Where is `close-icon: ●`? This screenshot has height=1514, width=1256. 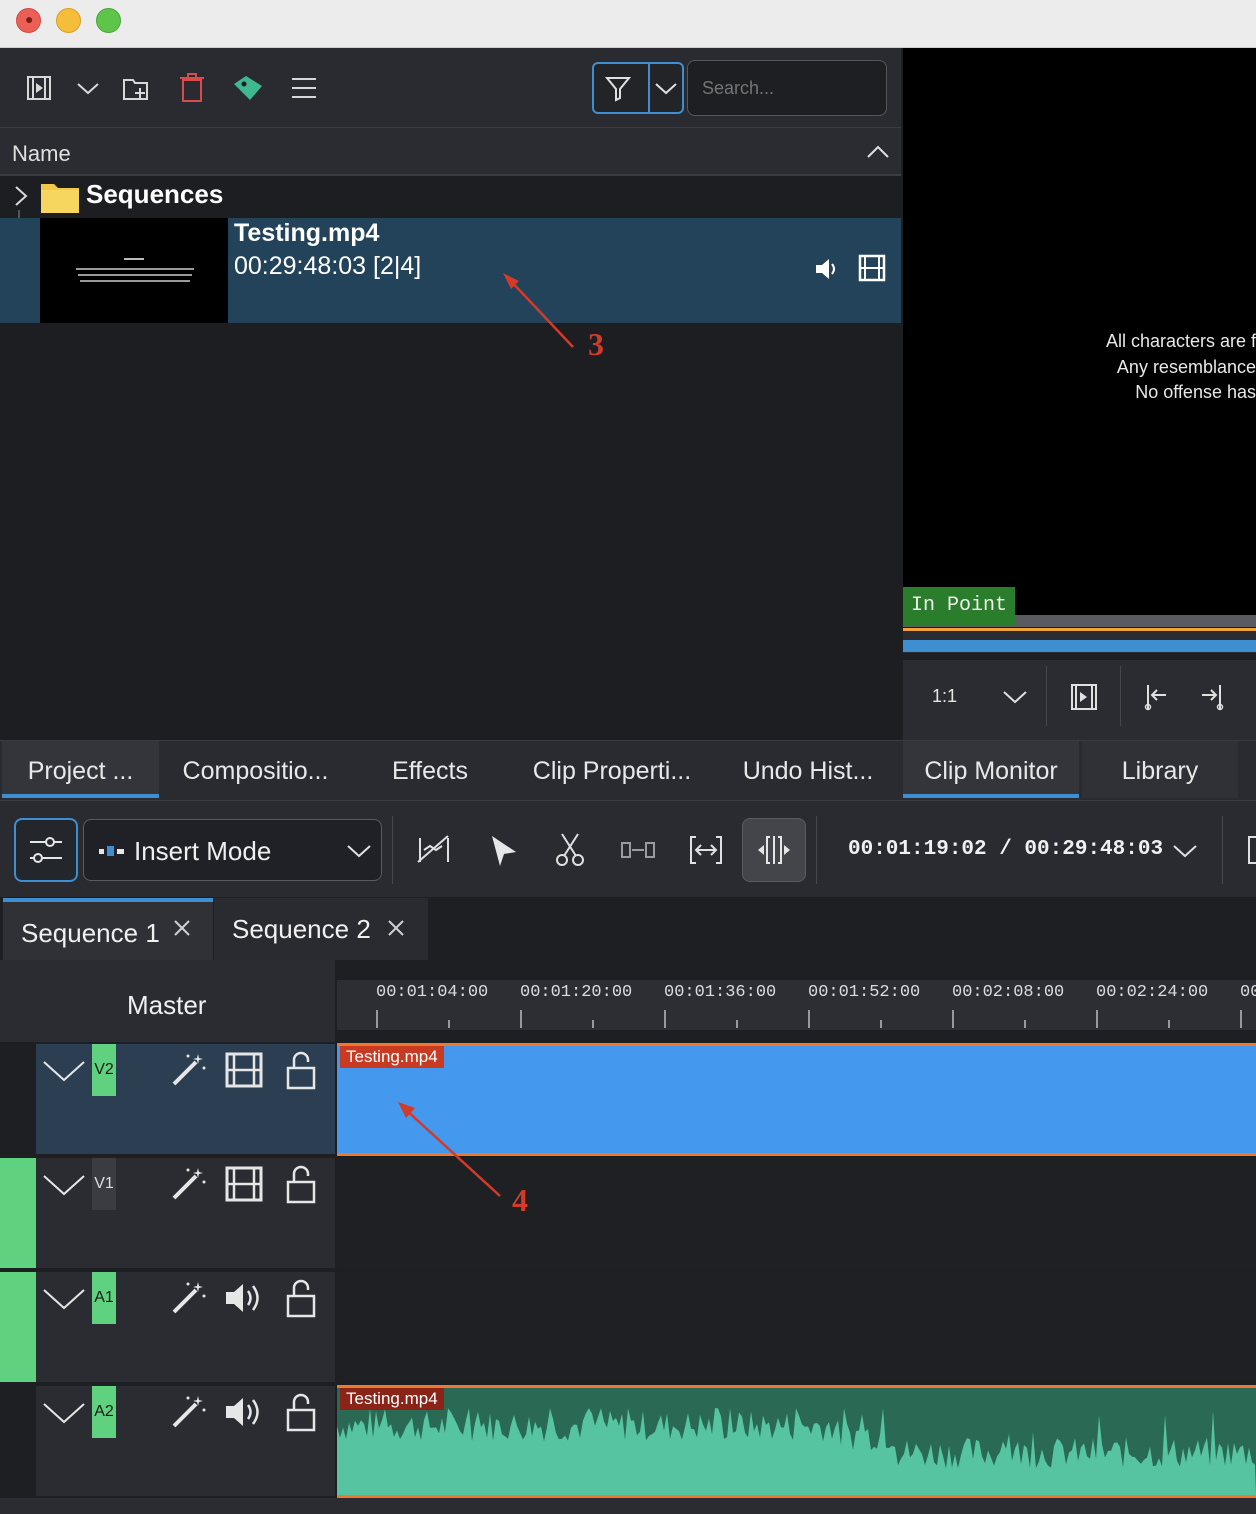
close-icon: ● is located at coordinates (29, 19).